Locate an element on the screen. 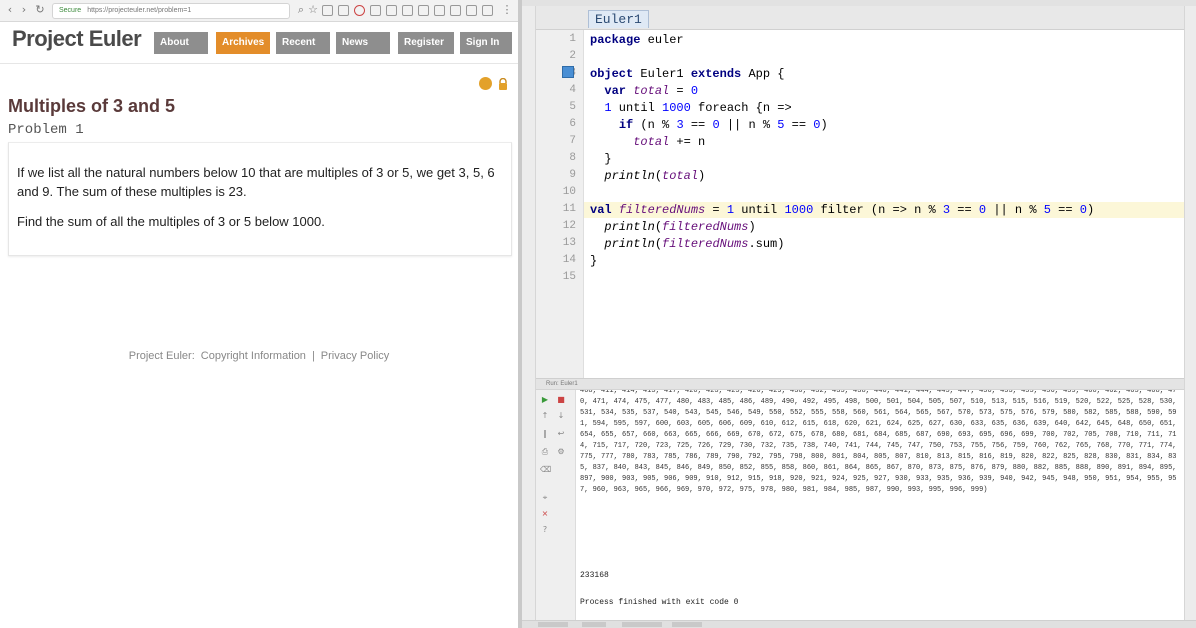  token-text: .sum) is located at coordinates (766, 244).